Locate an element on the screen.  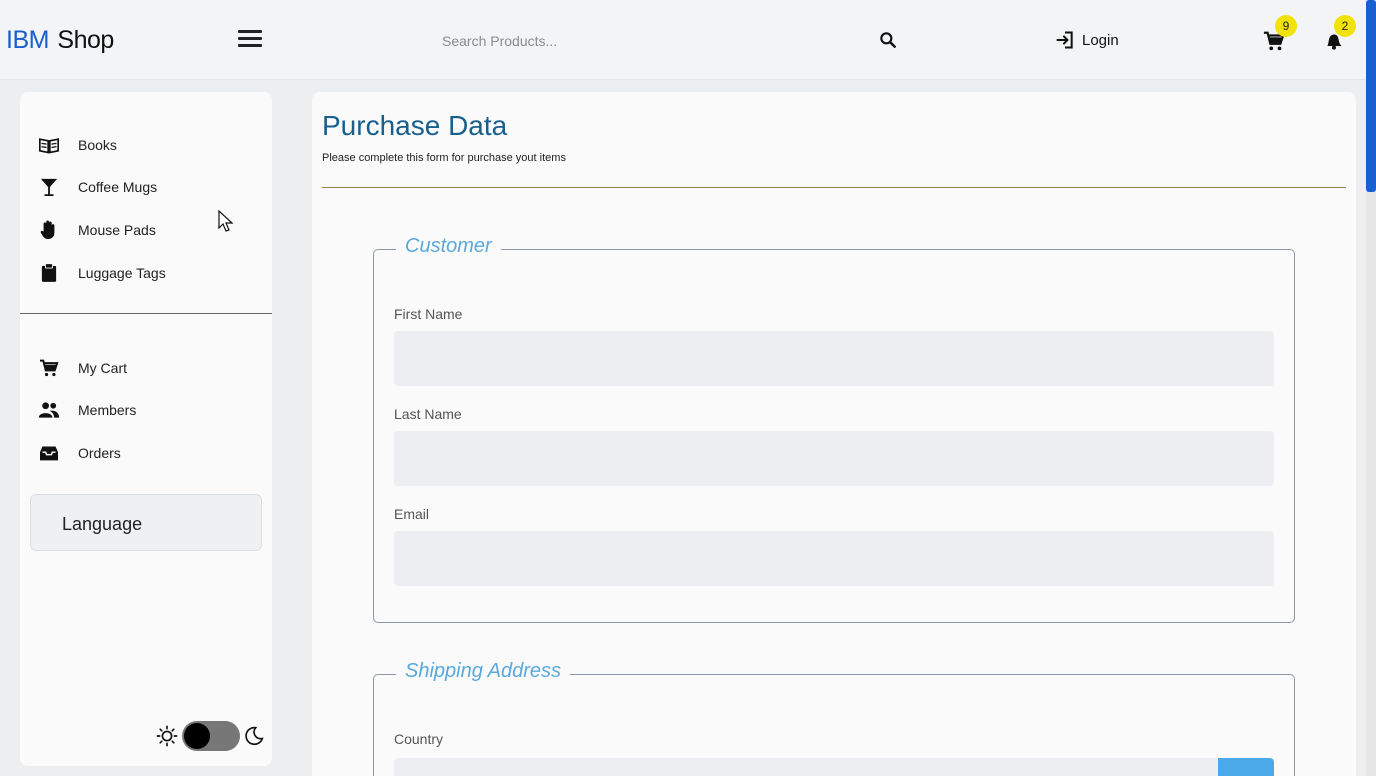
clipboard-icon is located at coordinates (49, 273).